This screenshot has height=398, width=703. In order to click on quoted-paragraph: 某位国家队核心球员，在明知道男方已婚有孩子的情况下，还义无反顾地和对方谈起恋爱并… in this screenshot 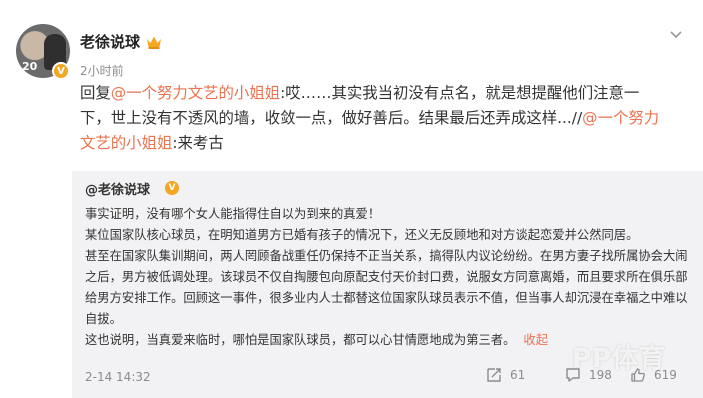, I will do `click(362, 235)`.